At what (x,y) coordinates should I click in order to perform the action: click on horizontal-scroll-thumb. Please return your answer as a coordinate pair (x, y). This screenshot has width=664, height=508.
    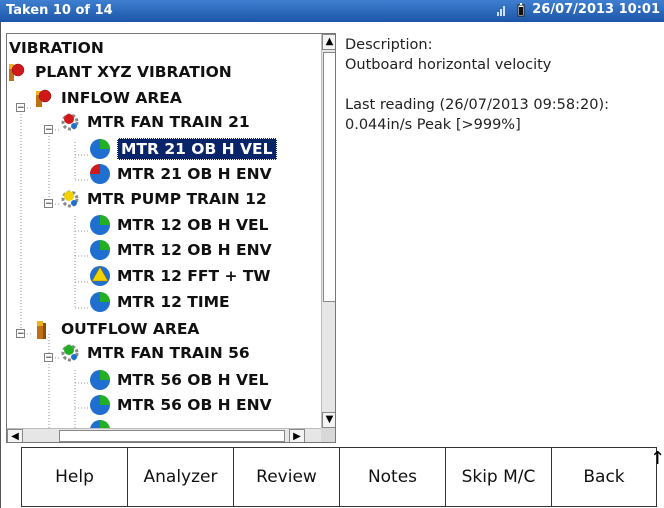
    Looking at the image, I should click on (172, 436).